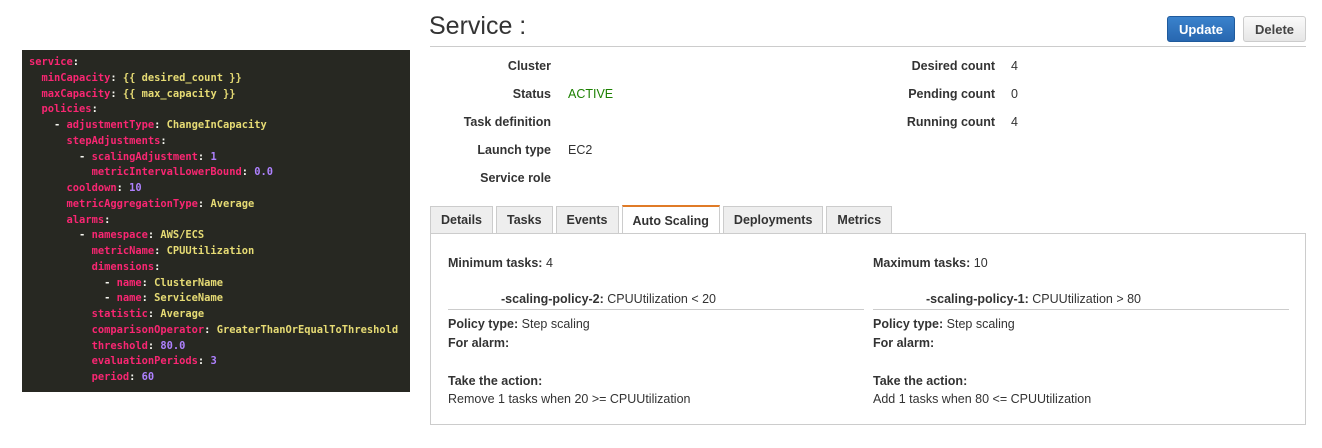 The height and width of the screenshot is (448, 1322). What do you see at coordinates (951, 94) in the screenshot?
I see `detail-label: Pending count` at bounding box center [951, 94].